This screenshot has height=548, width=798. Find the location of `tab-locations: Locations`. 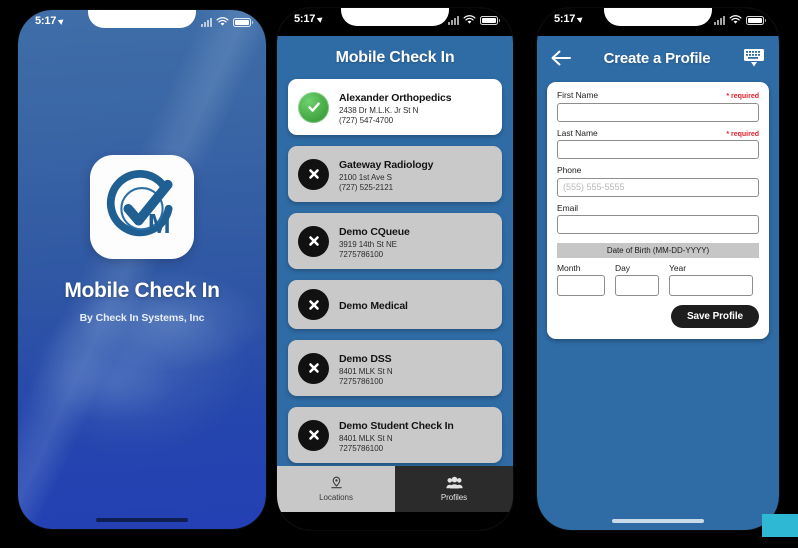

tab-locations: Locations is located at coordinates (336, 489).